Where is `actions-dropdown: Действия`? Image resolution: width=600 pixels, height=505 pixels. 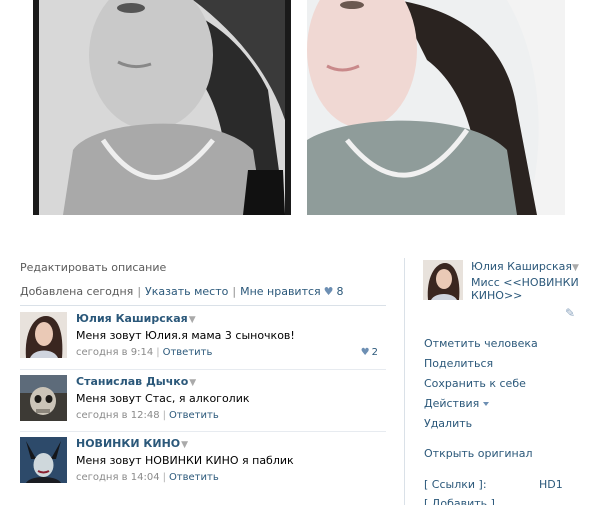 actions-dropdown: Действия is located at coordinates (457, 403).